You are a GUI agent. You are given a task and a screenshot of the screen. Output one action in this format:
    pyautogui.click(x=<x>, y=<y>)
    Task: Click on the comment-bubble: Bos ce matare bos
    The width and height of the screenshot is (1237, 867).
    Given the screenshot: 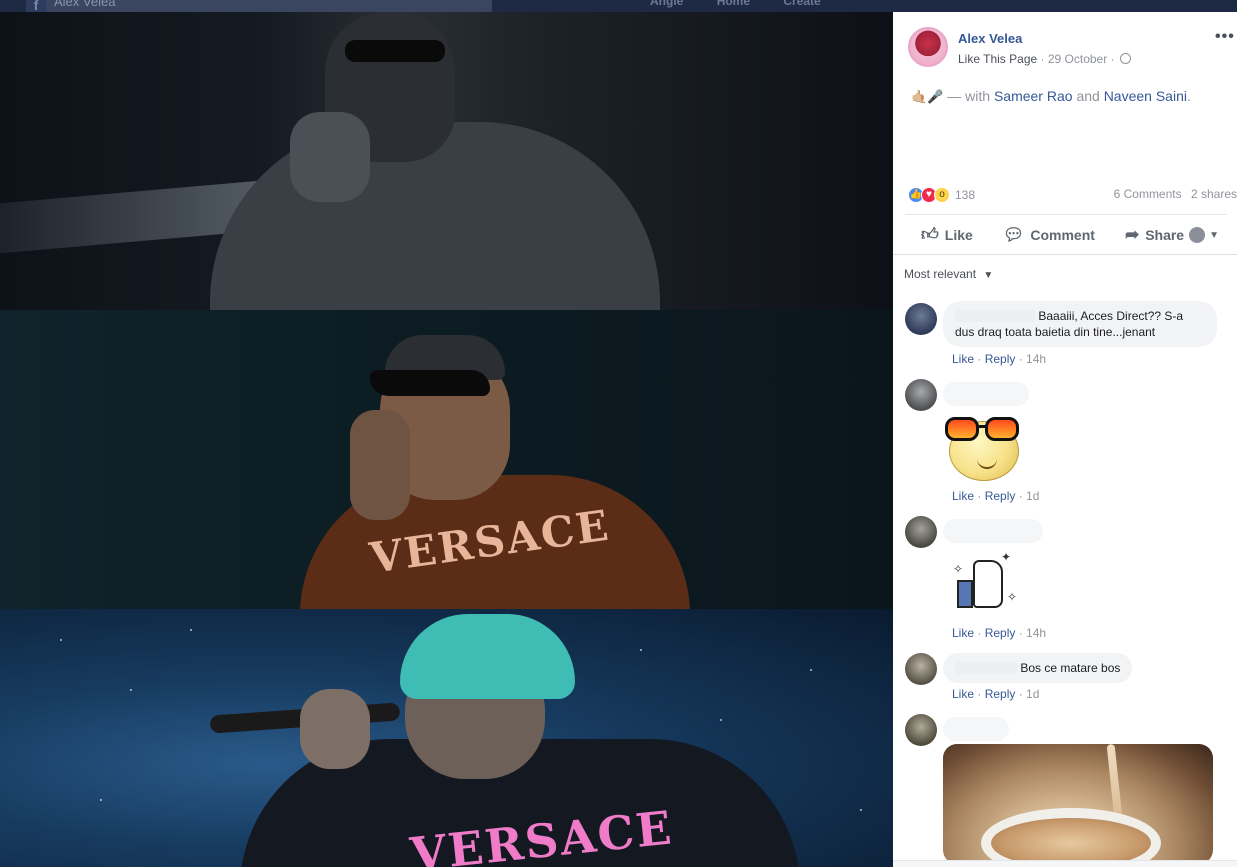 What is the action you would take?
    pyautogui.click(x=1038, y=668)
    